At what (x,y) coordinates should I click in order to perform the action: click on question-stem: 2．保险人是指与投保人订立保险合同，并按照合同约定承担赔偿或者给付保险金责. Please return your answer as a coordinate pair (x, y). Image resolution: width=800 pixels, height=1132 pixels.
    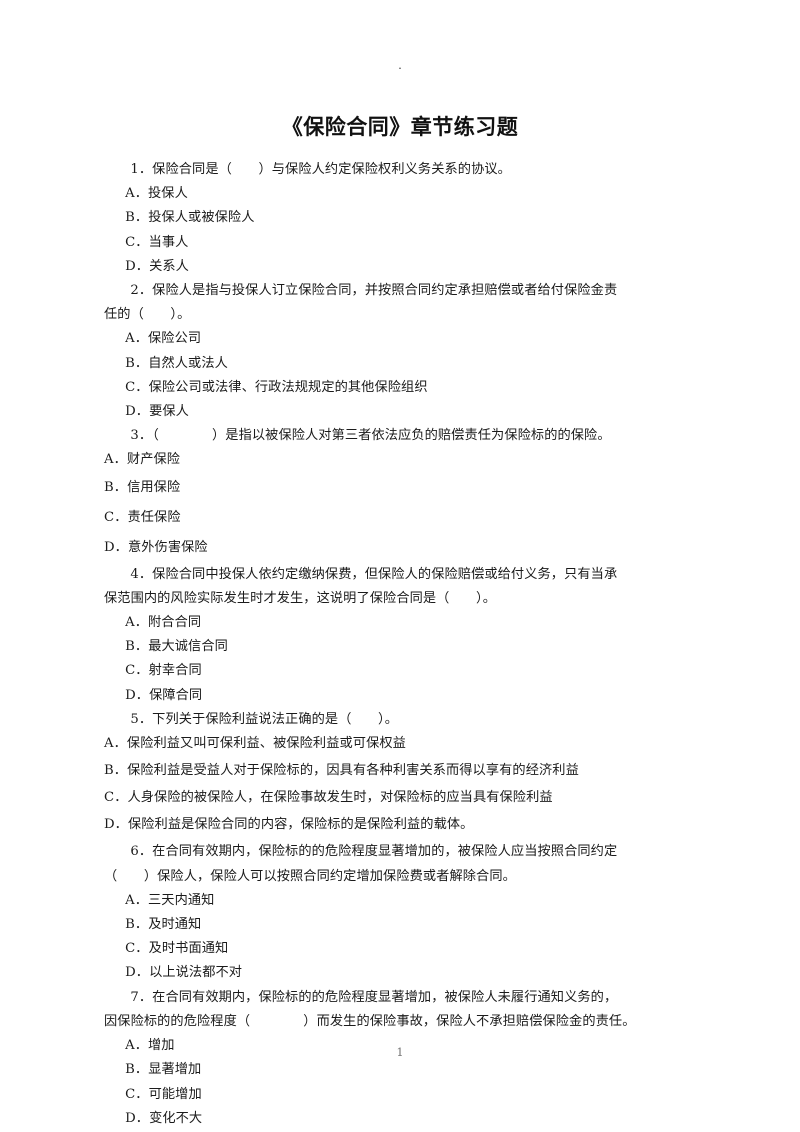
    Looking at the image, I should click on (374, 291).